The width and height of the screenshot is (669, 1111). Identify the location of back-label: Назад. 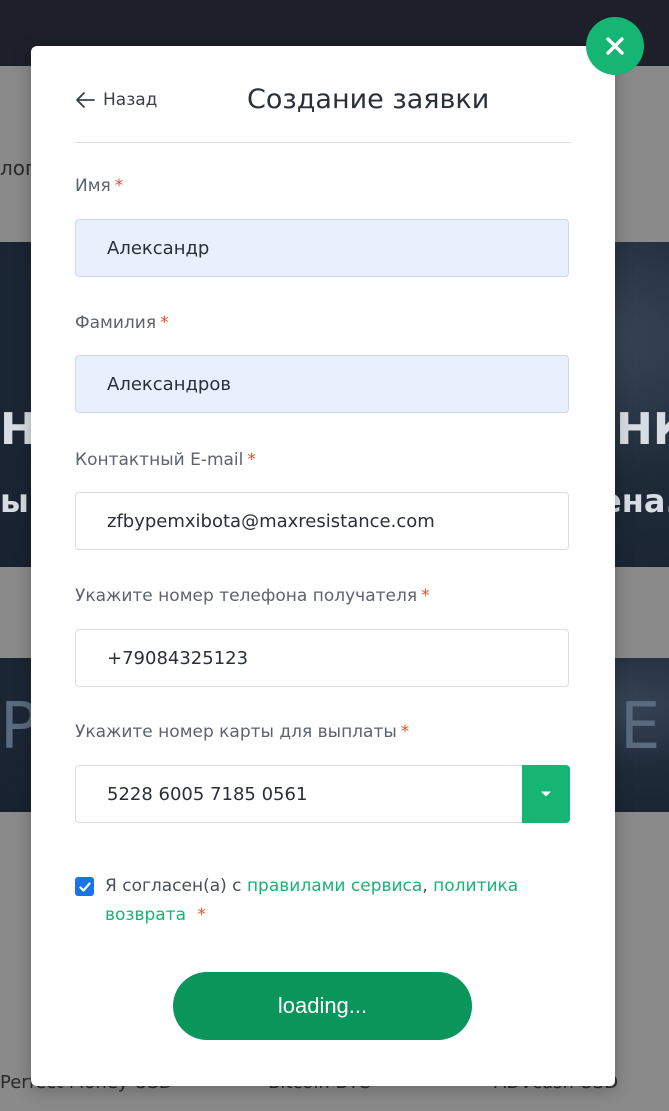
(130, 100).